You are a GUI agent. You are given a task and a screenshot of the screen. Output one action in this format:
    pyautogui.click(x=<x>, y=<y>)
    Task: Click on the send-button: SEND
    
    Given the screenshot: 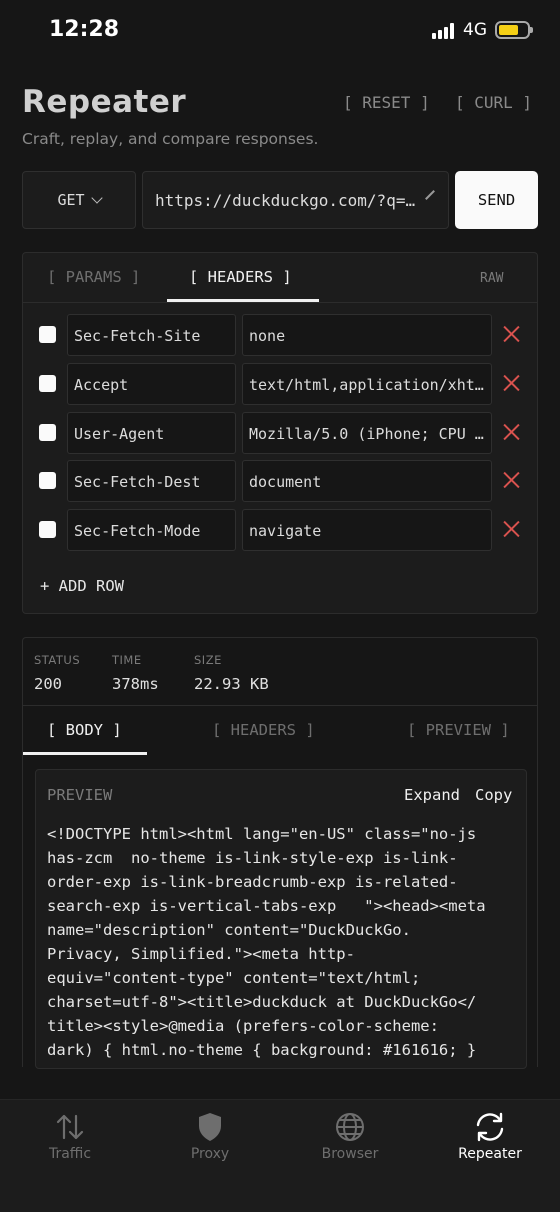 What is the action you would take?
    pyautogui.click(x=496, y=200)
    